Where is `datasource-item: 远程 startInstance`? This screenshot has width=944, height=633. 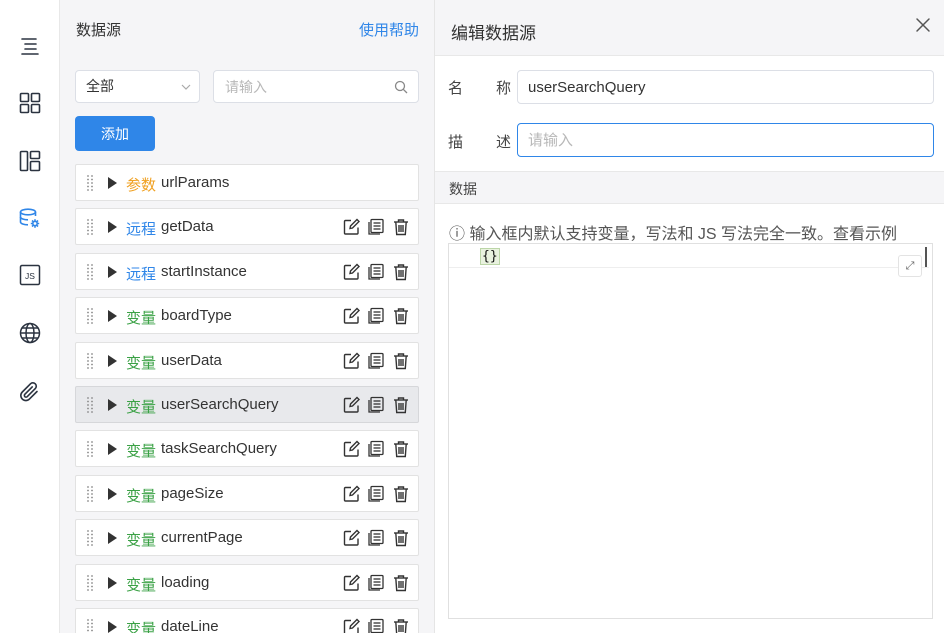 datasource-item: 远程 startInstance is located at coordinates (247, 271).